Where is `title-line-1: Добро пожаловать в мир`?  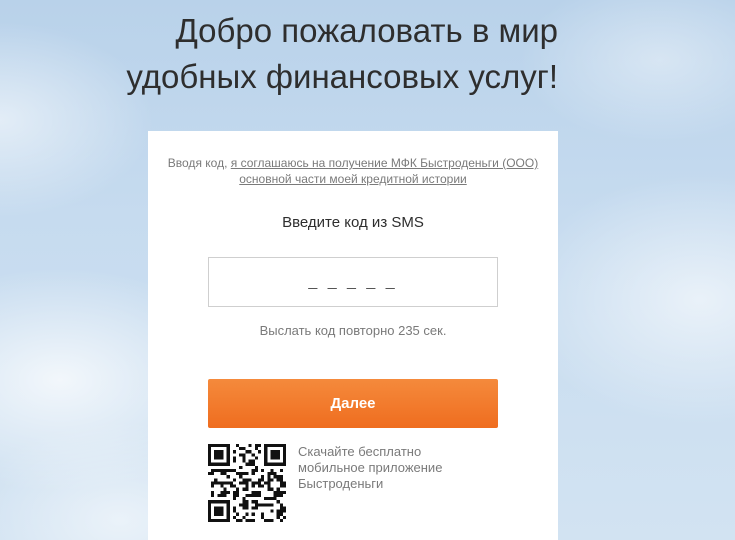 title-line-1: Добро пожаловать в мир is located at coordinates (366, 30).